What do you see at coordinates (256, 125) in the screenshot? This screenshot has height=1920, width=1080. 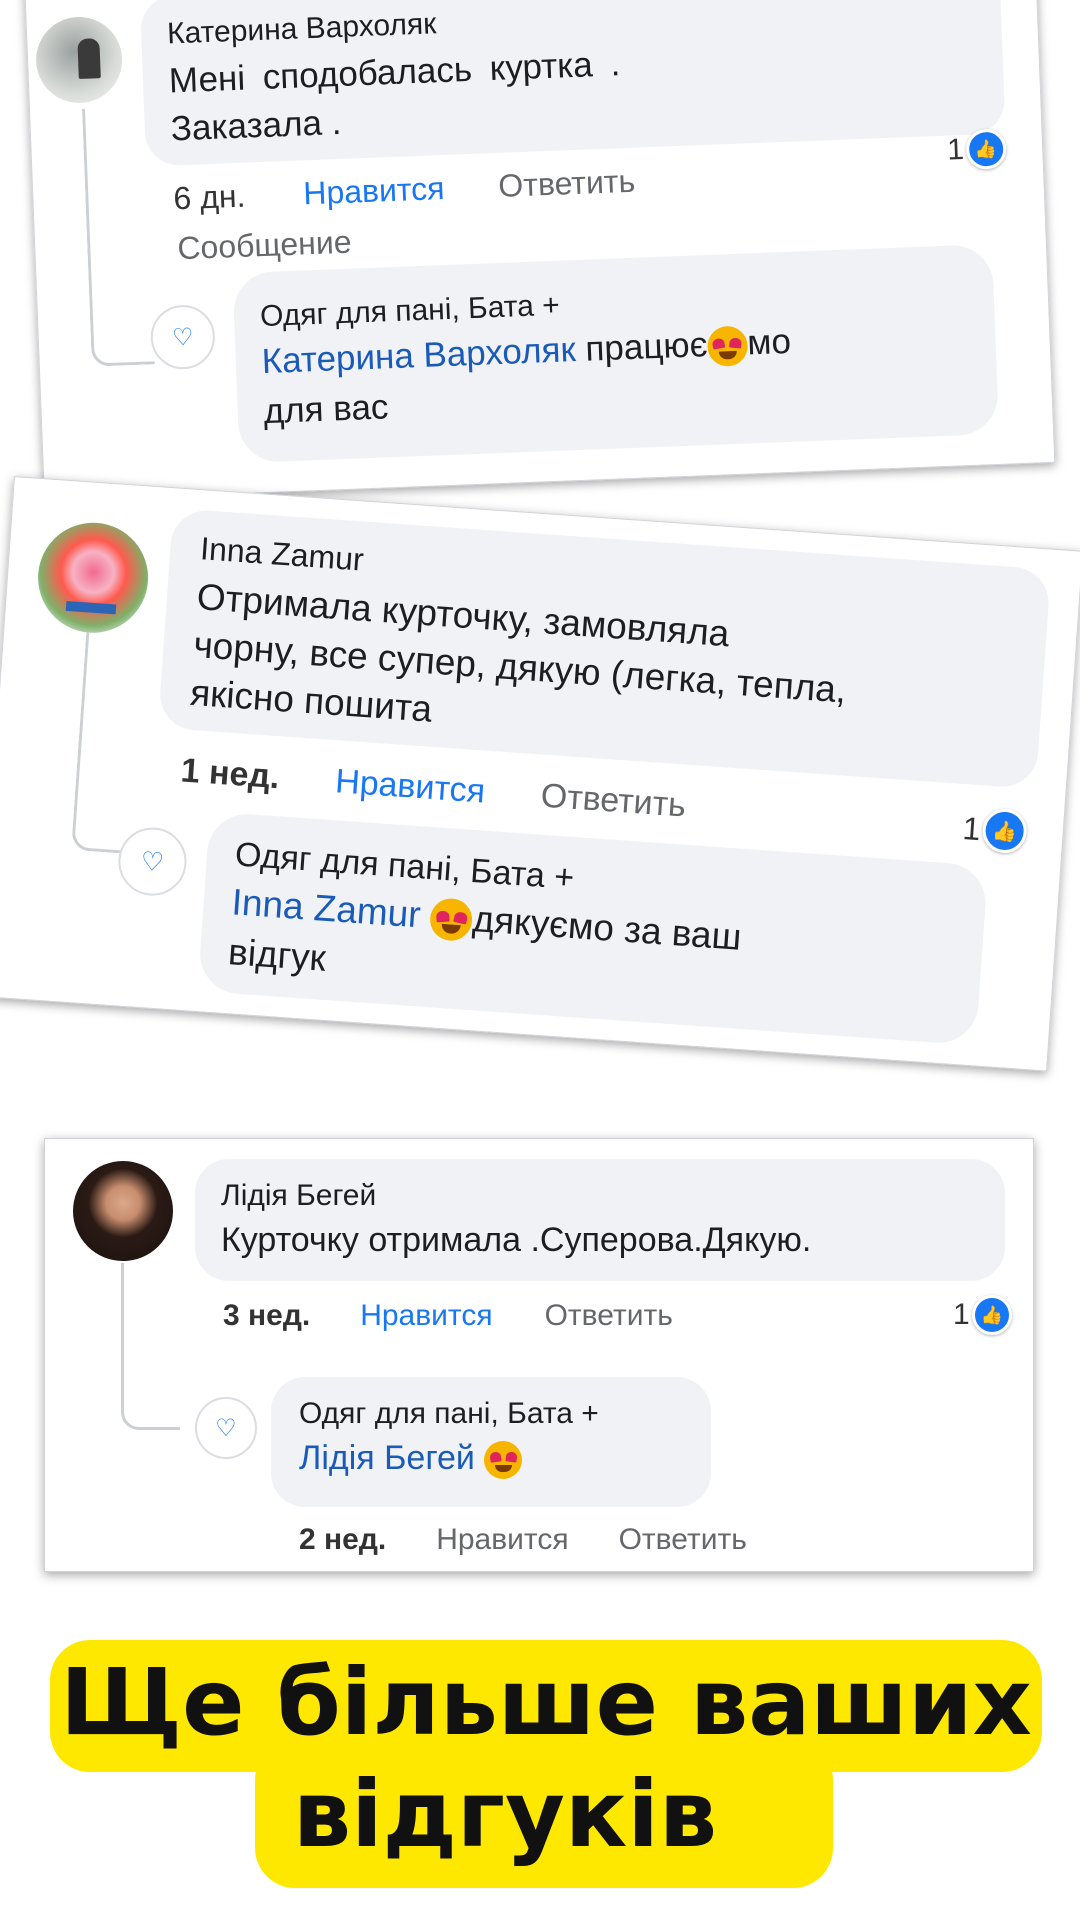 I see `comment-text: Заказала .` at bounding box center [256, 125].